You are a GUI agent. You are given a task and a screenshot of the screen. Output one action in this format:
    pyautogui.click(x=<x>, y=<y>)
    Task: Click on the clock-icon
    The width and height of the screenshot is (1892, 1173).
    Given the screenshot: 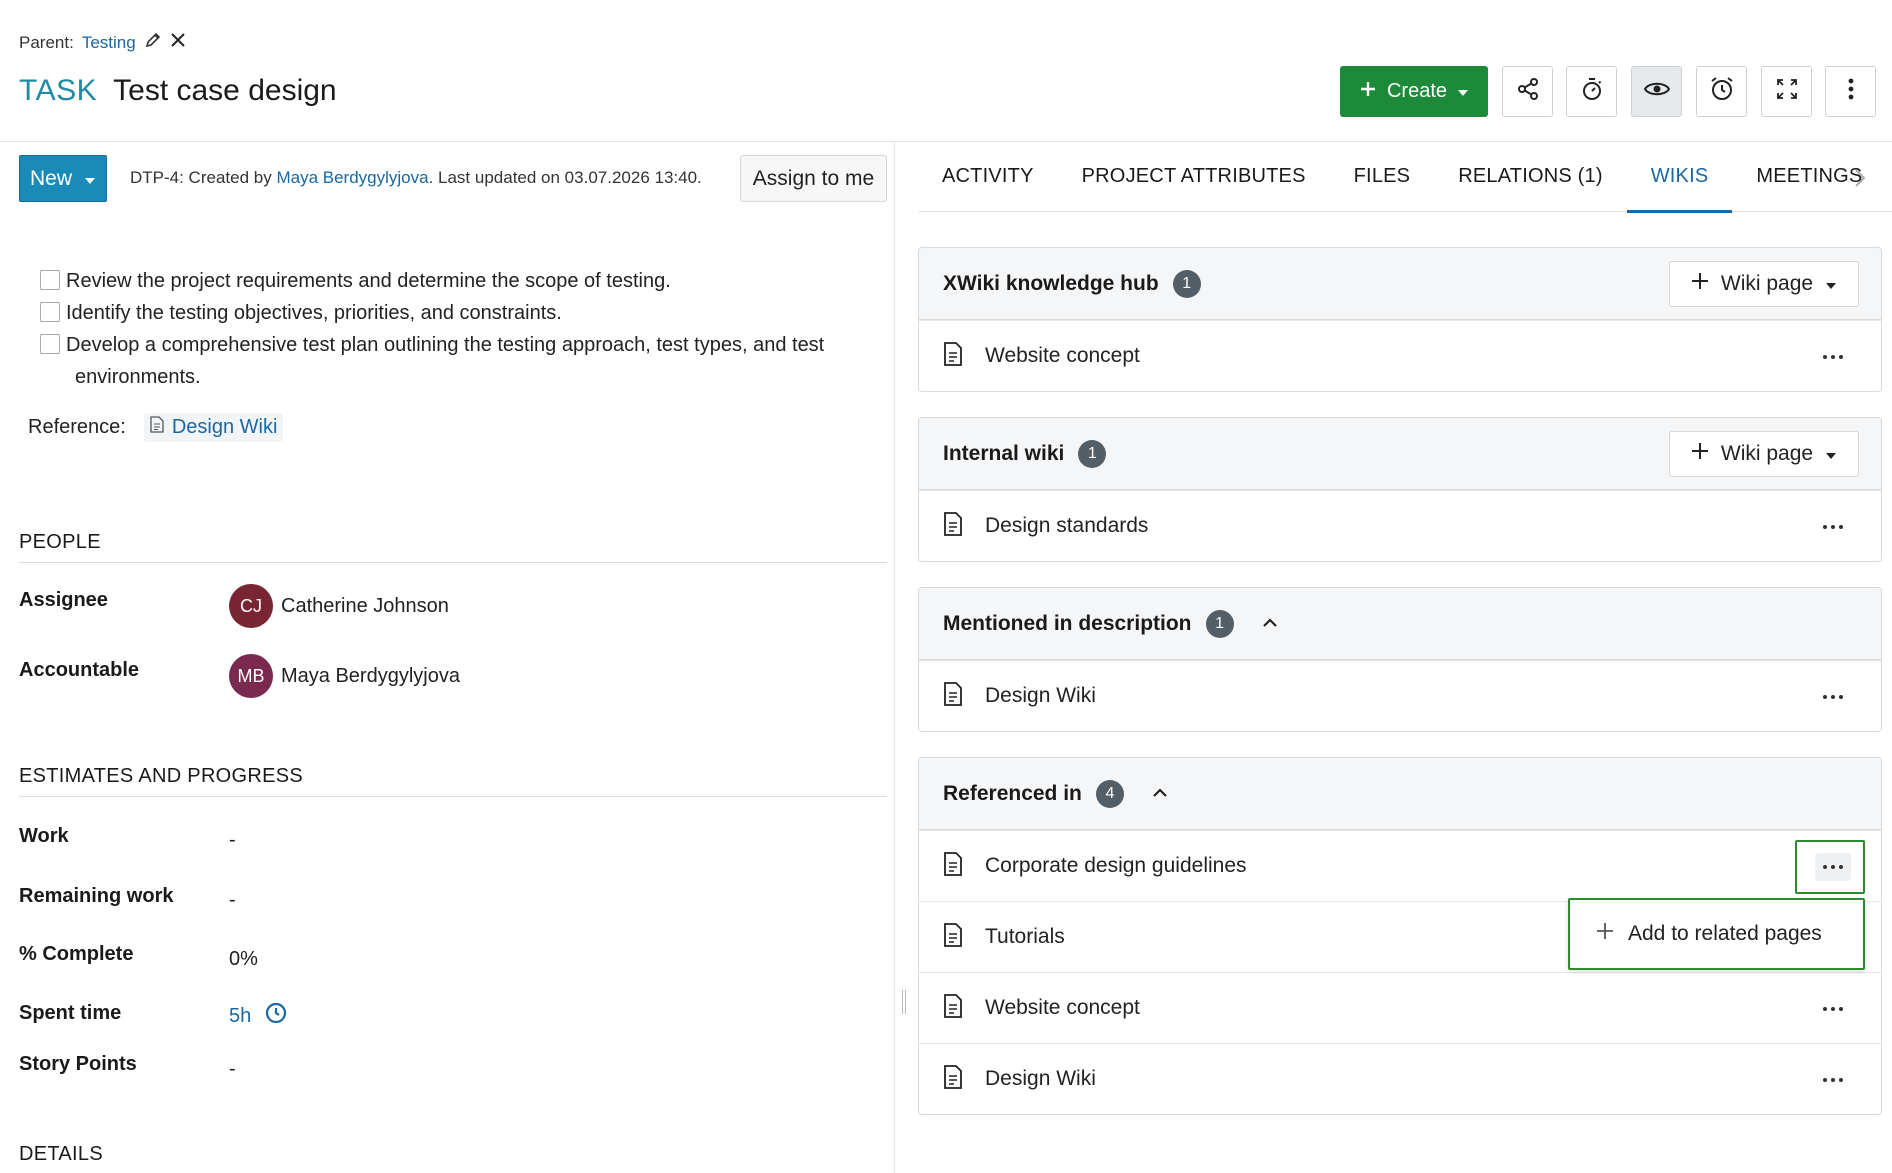 What is the action you would take?
    pyautogui.click(x=276, y=1016)
    